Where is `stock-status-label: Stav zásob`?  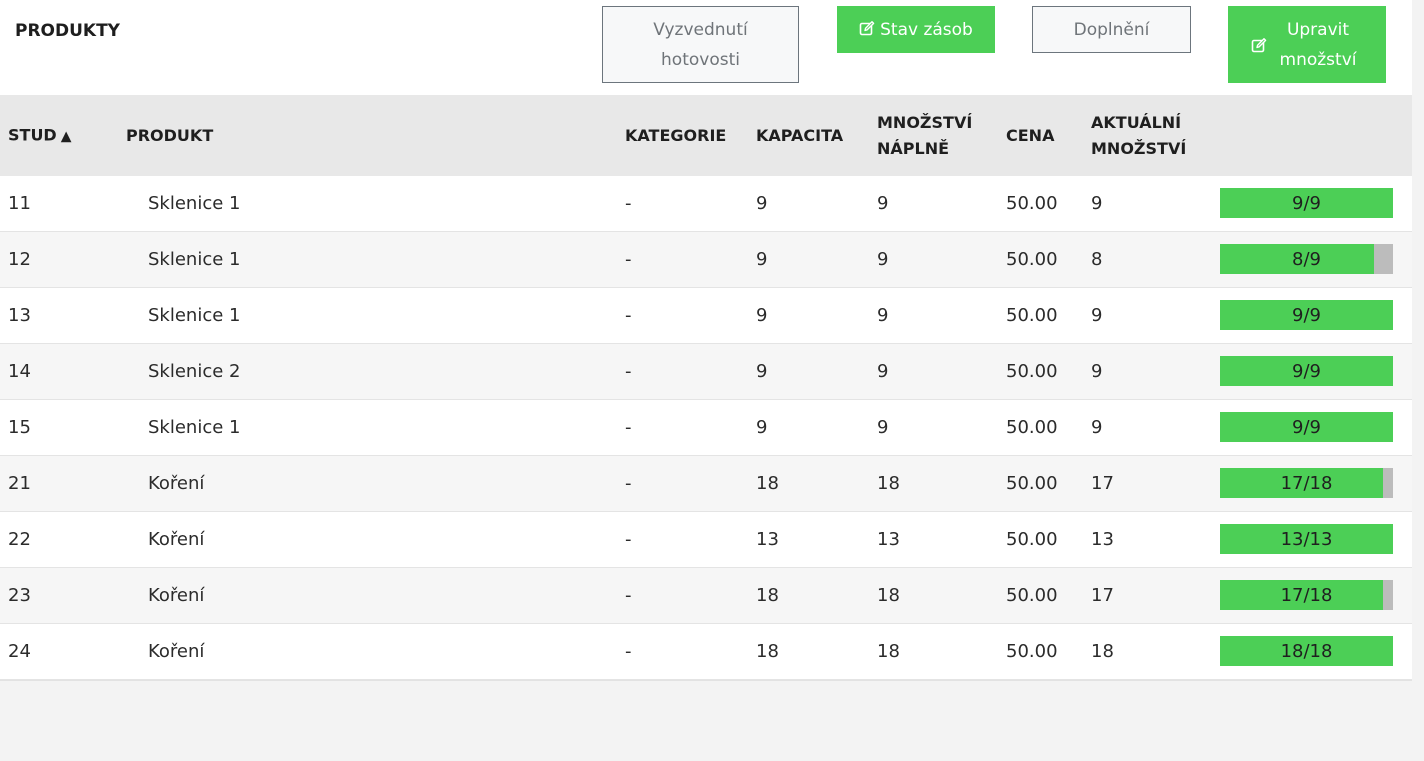
stock-status-label: Stav zásob is located at coordinates (926, 29).